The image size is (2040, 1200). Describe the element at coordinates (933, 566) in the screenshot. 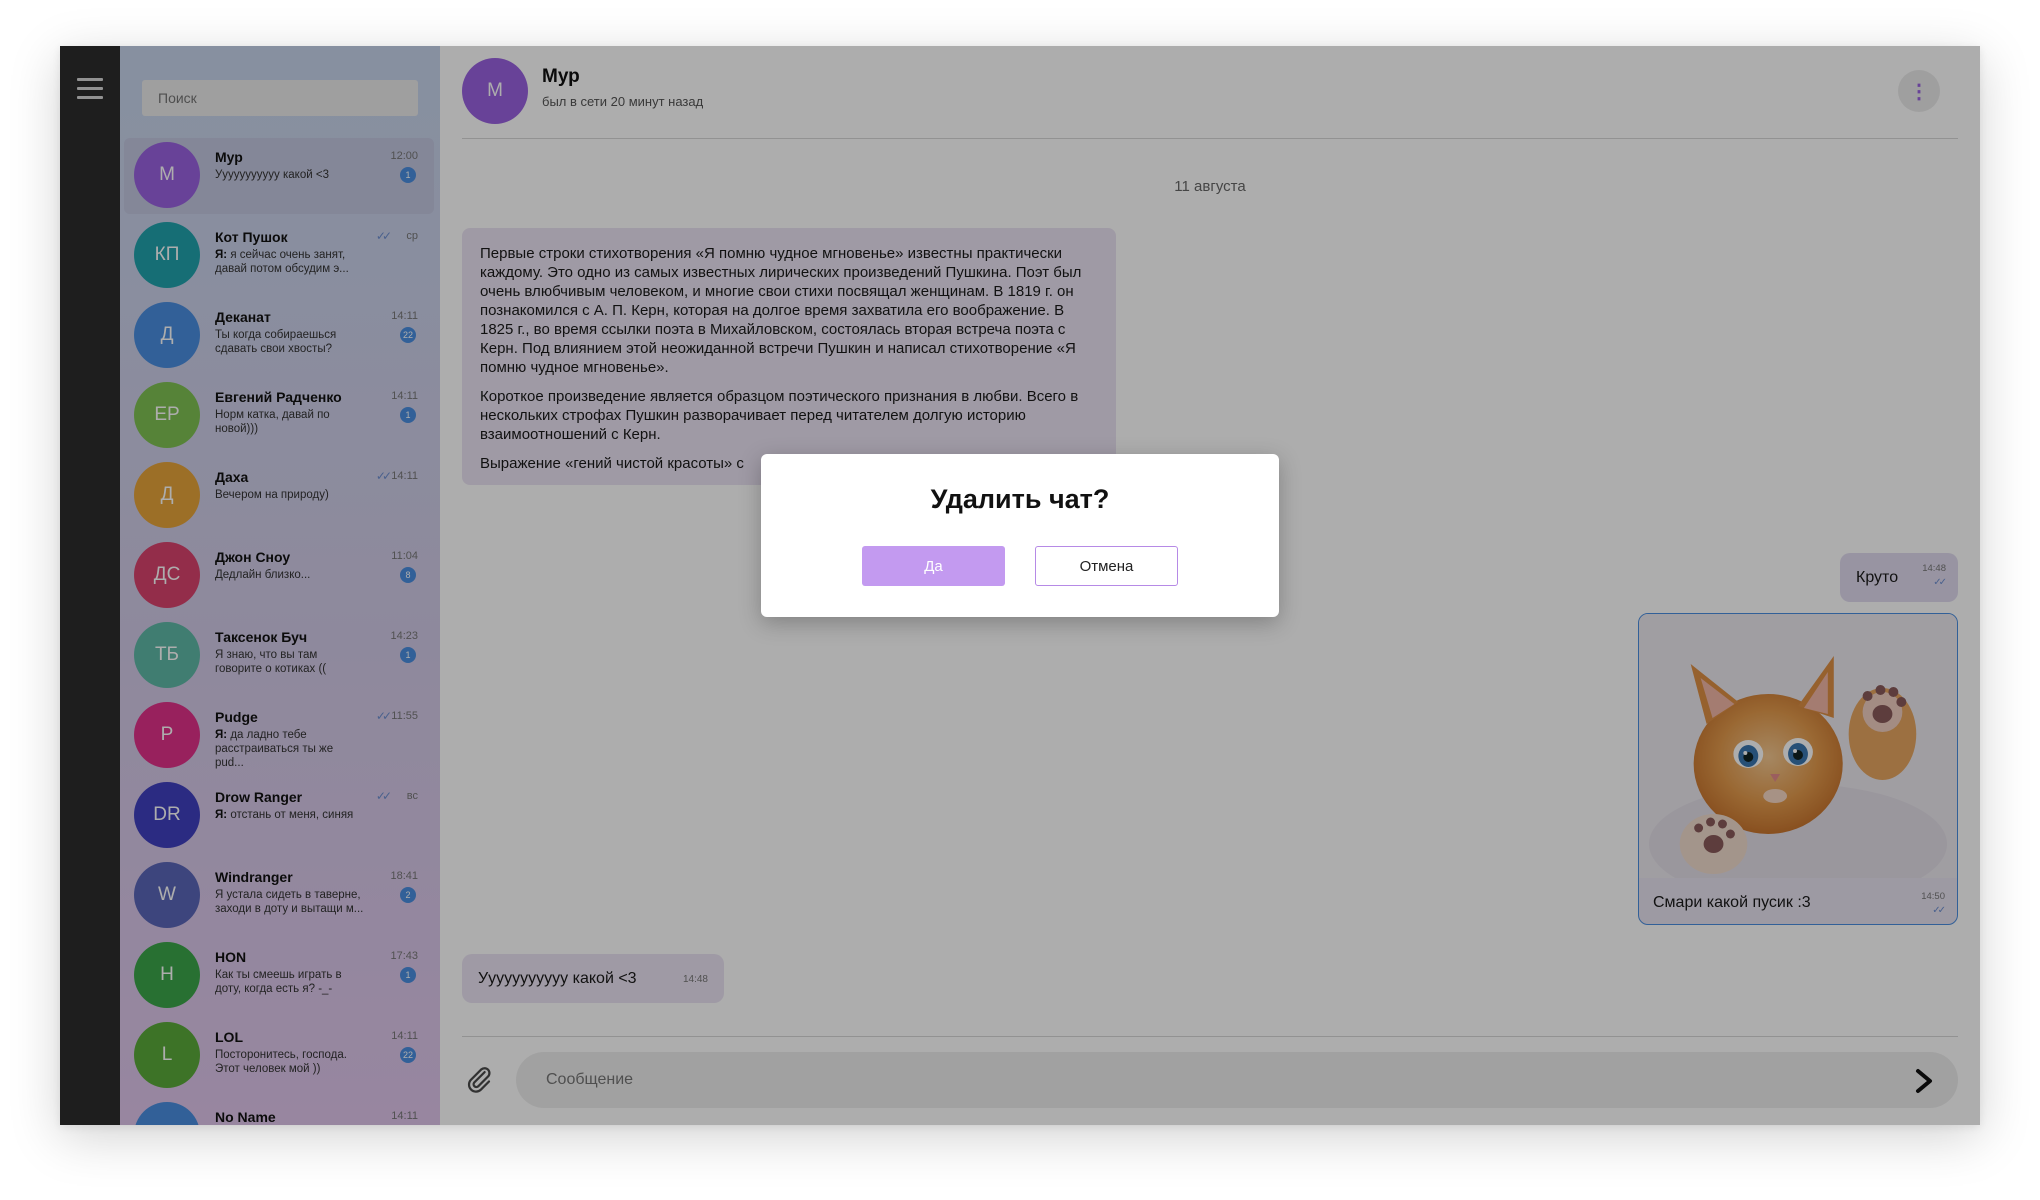

I see `confirm-button: Да` at that location.